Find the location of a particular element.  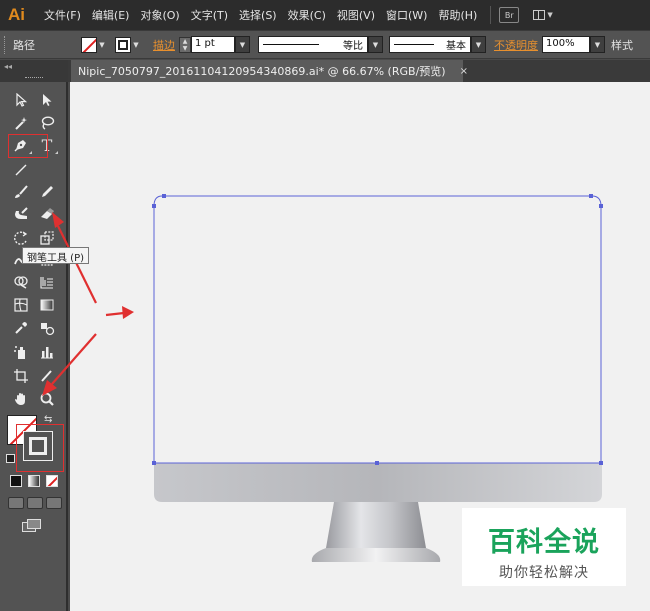

stroke-square-icon is located at coordinates (123, 44).